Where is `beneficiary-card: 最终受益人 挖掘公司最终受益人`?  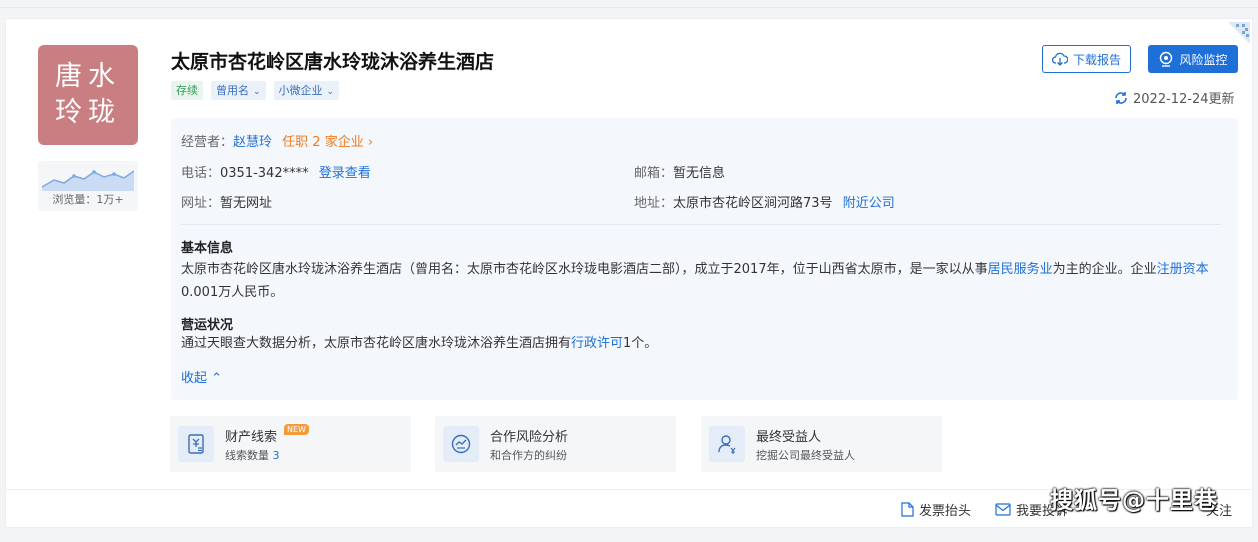 beneficiary-card: 最终受益人 挖掘公司最终受益人 is located at coordinates (821, 444).